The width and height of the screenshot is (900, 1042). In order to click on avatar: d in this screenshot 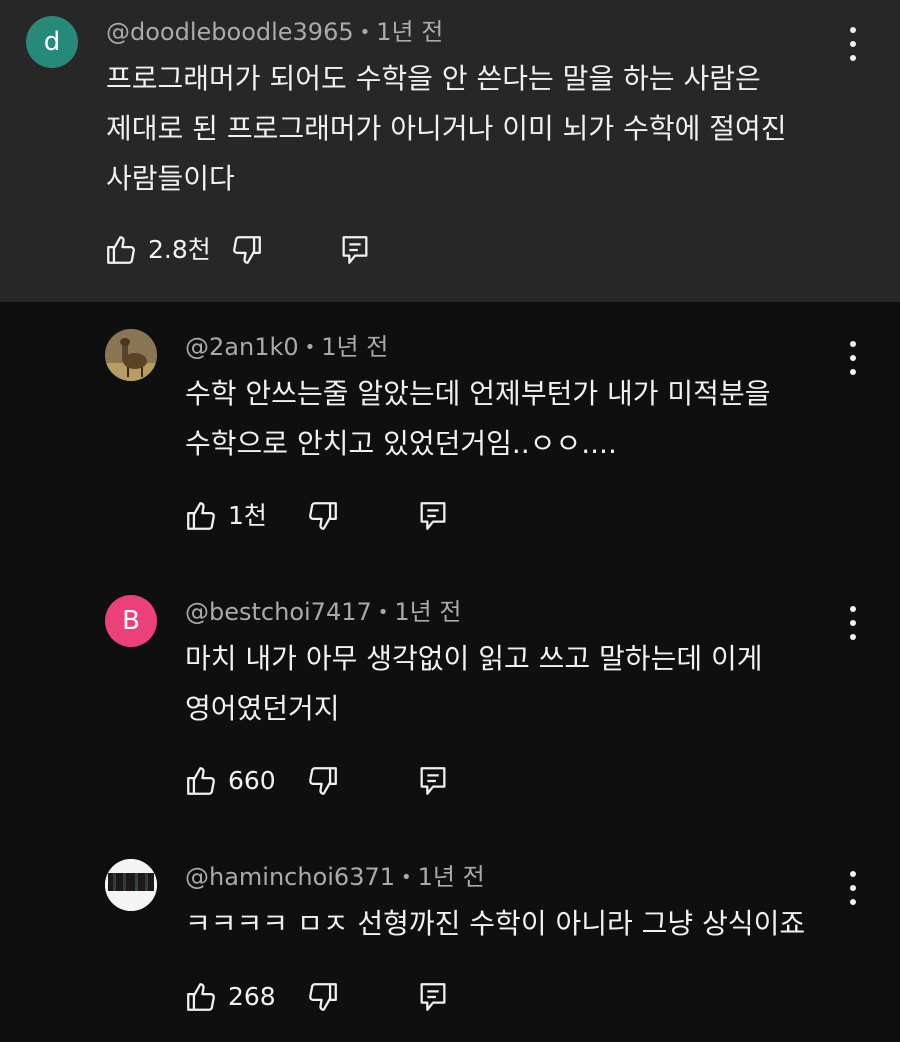, I will do `click(52, 42)`.